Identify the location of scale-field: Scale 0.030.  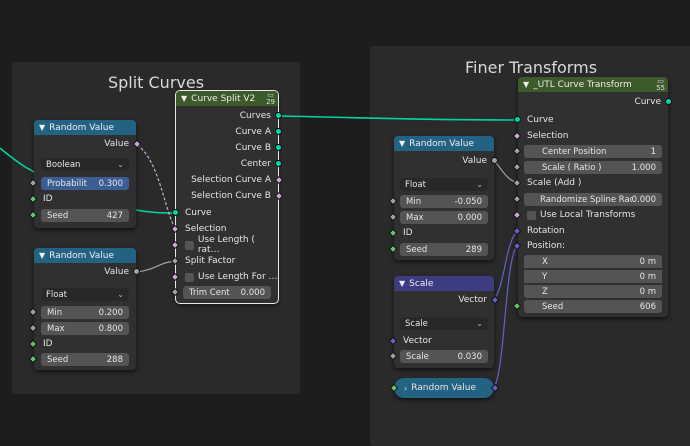
(444, 356).